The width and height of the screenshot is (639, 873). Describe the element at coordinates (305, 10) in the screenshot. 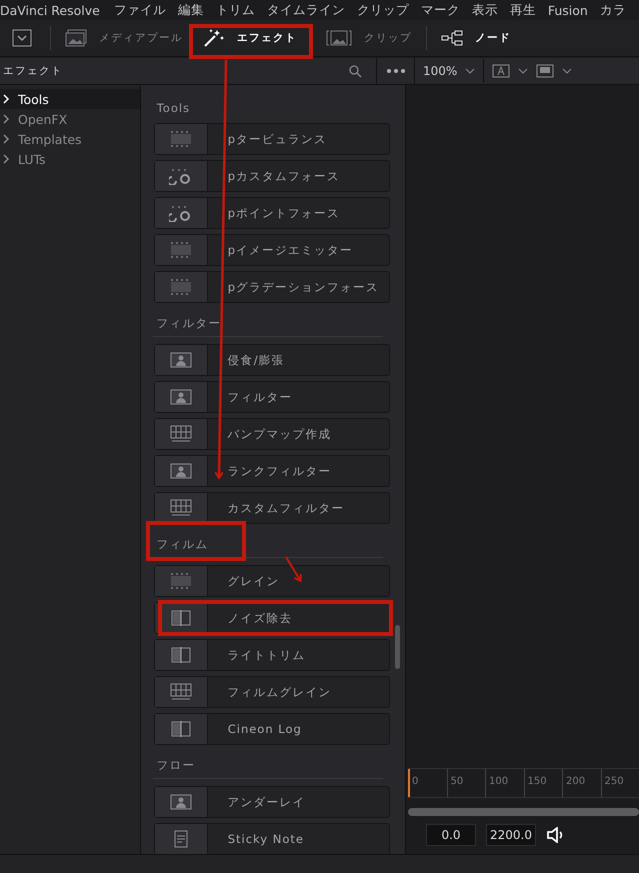

I see `menu-item: タイムライン` at that location.